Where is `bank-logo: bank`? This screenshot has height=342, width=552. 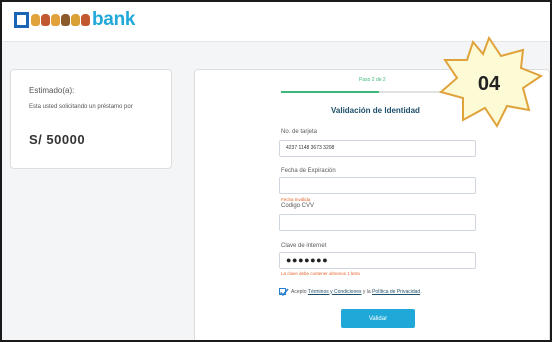
bank-logo: bank is located at coordinates (74, 20).